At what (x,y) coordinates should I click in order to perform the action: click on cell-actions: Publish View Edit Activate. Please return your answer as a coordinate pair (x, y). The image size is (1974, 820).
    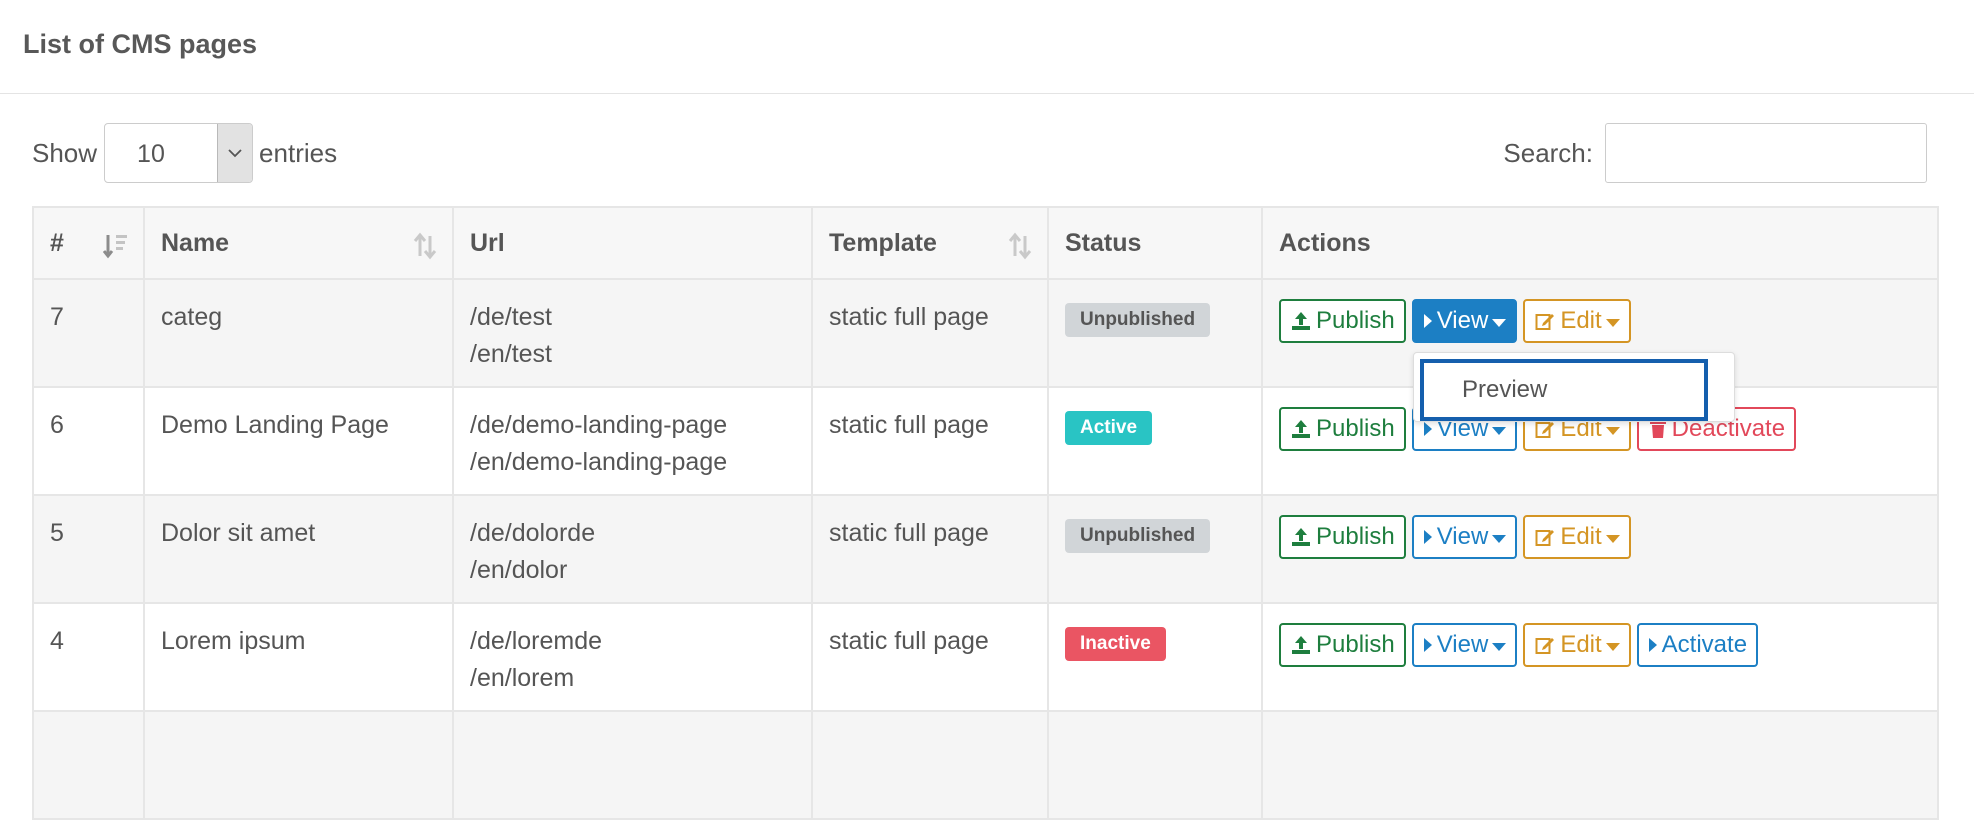
    Looking at the image, I should click on (1600, 657).